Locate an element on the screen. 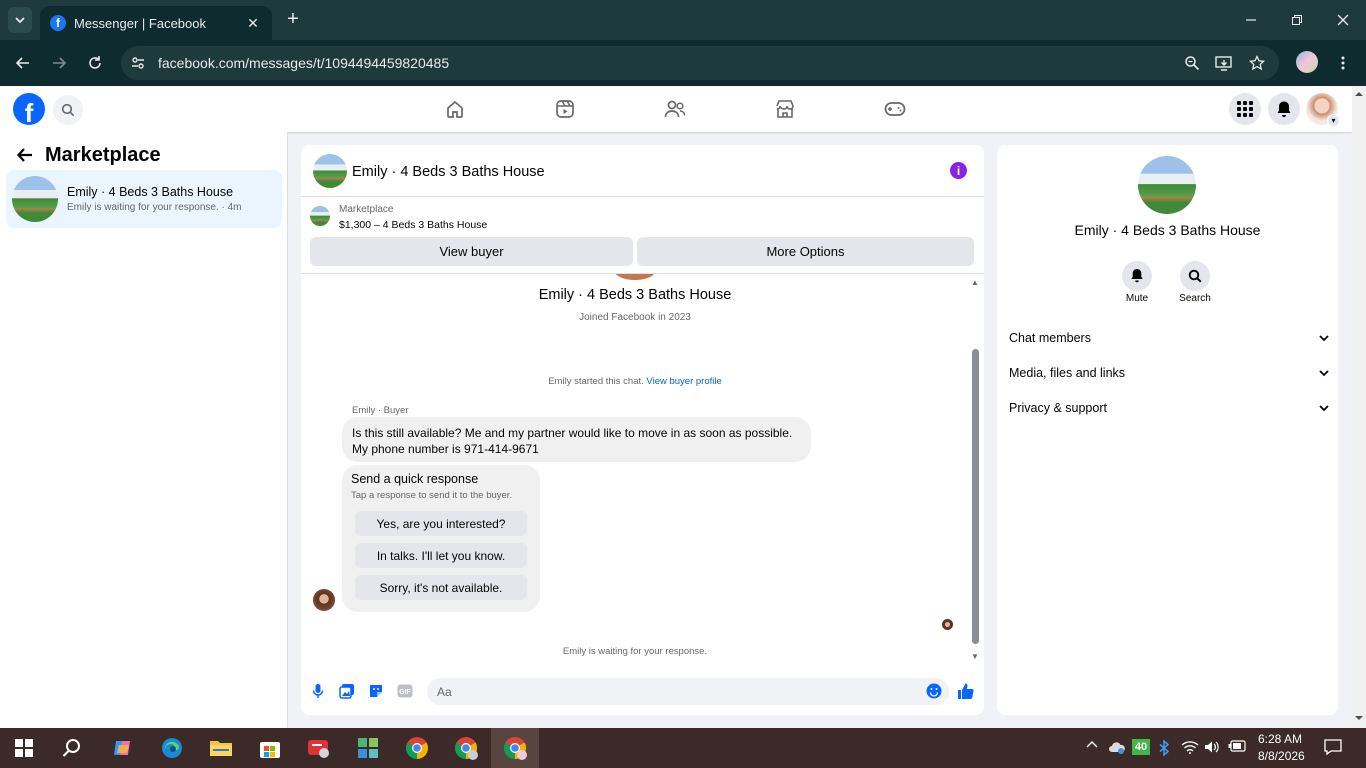 The image size is (1366, 768). quick-response-subtitle: Tap a response to send it to the buyer. is located at coordinates (432, 495).